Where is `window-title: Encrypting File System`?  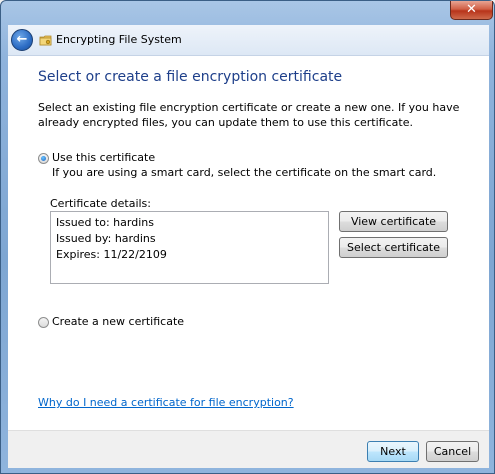
window-title: Encrypting File System is located at coordinates (119, 39).